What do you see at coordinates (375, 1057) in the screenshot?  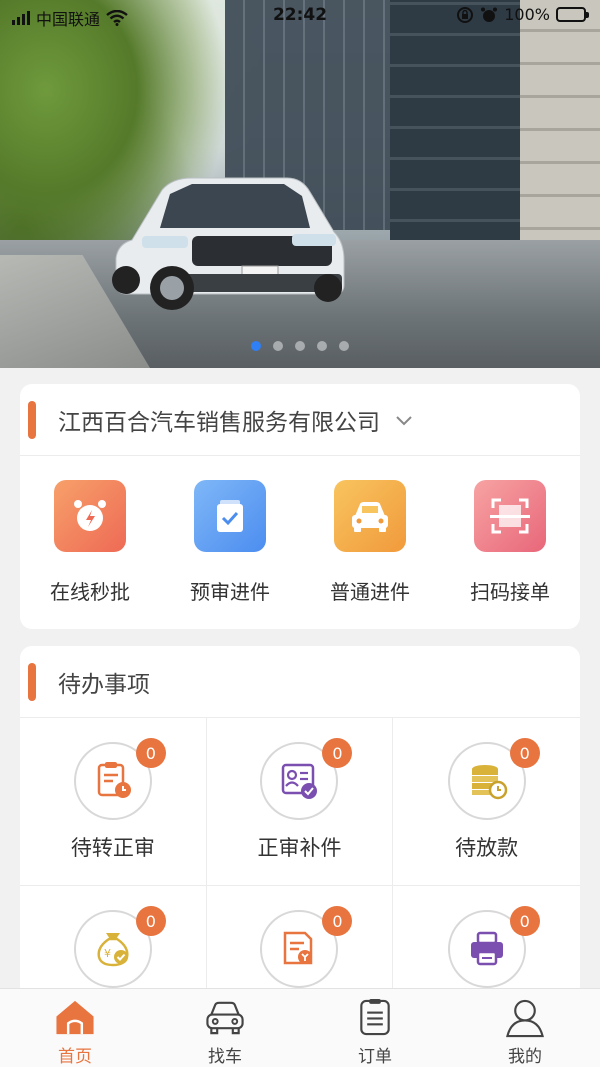 I see `tab-label: 订单` at bounding box center [375, 1057].